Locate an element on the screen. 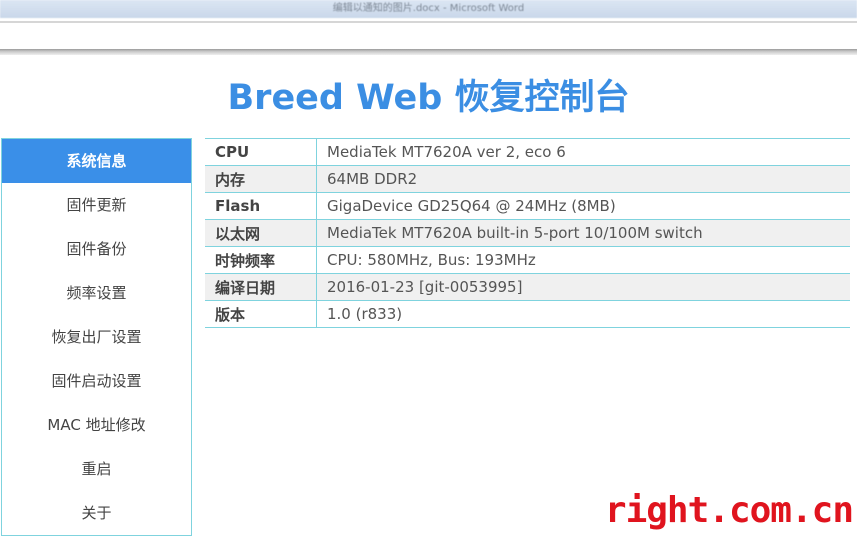 This screenshot has width=857, height=539. sidebar-item-system-info: 系统信息 is located at coordinates (96, 161).